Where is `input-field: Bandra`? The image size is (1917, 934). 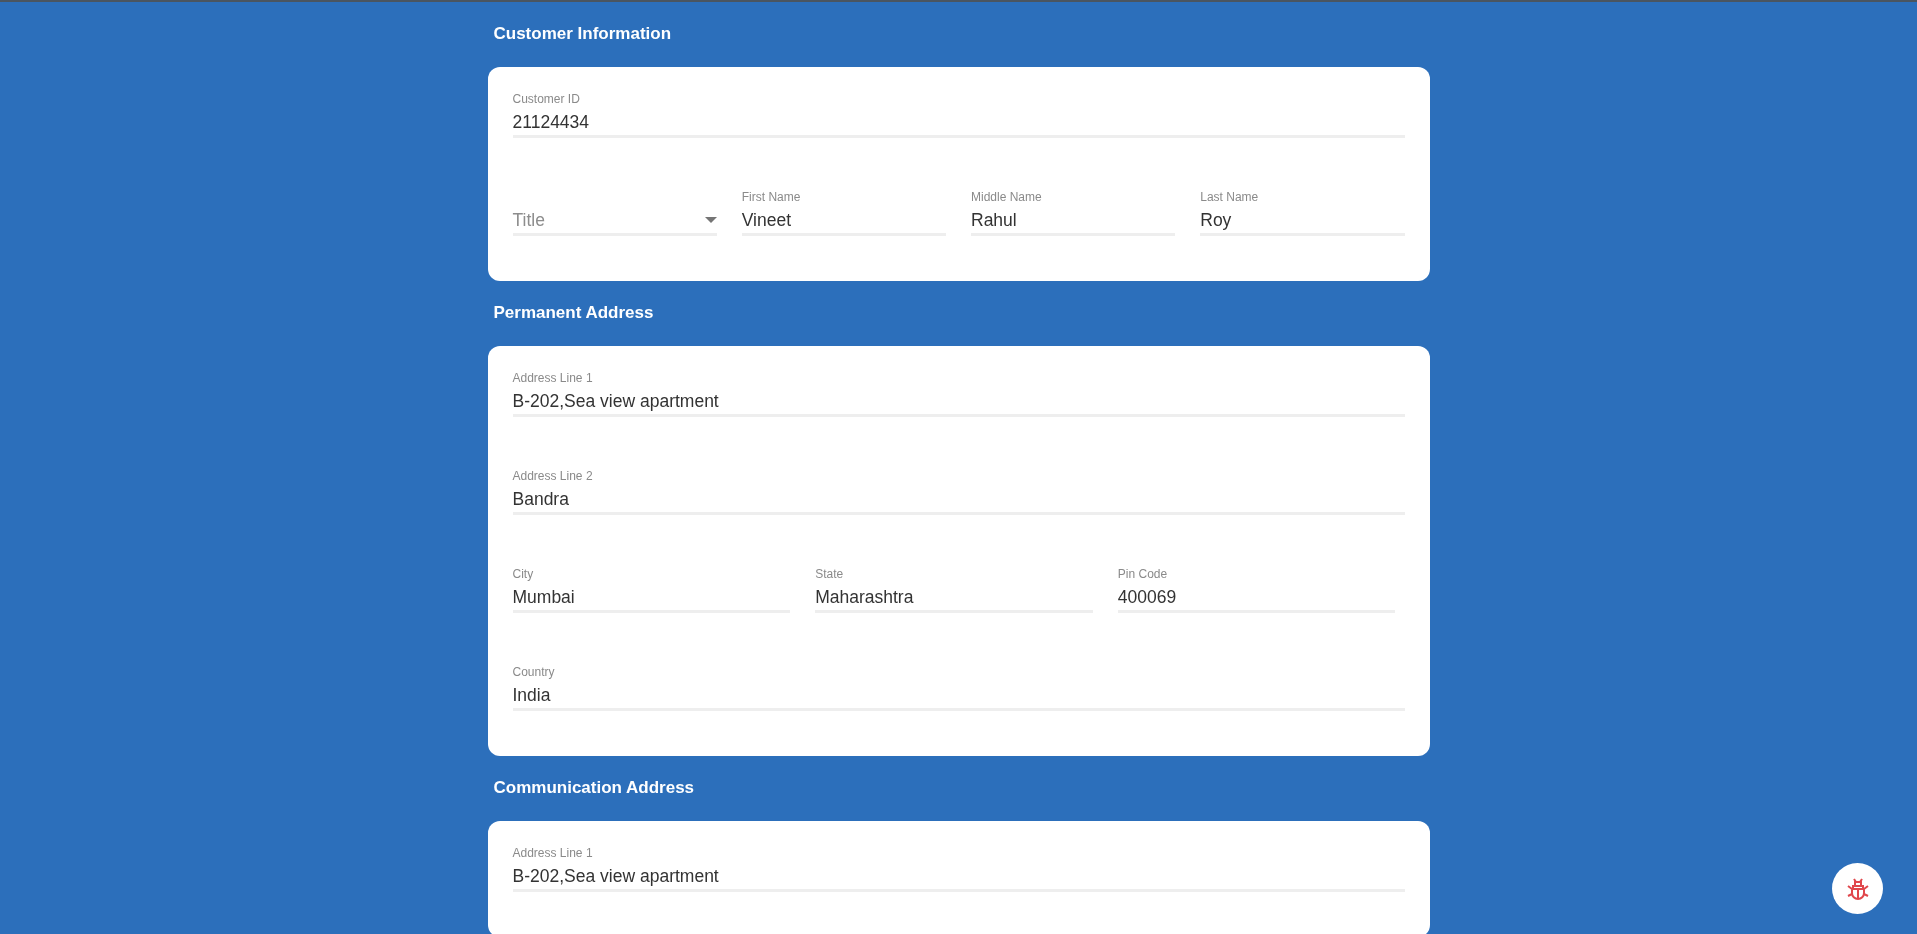 input-field: Bandra is located at coordinates (958, 501).